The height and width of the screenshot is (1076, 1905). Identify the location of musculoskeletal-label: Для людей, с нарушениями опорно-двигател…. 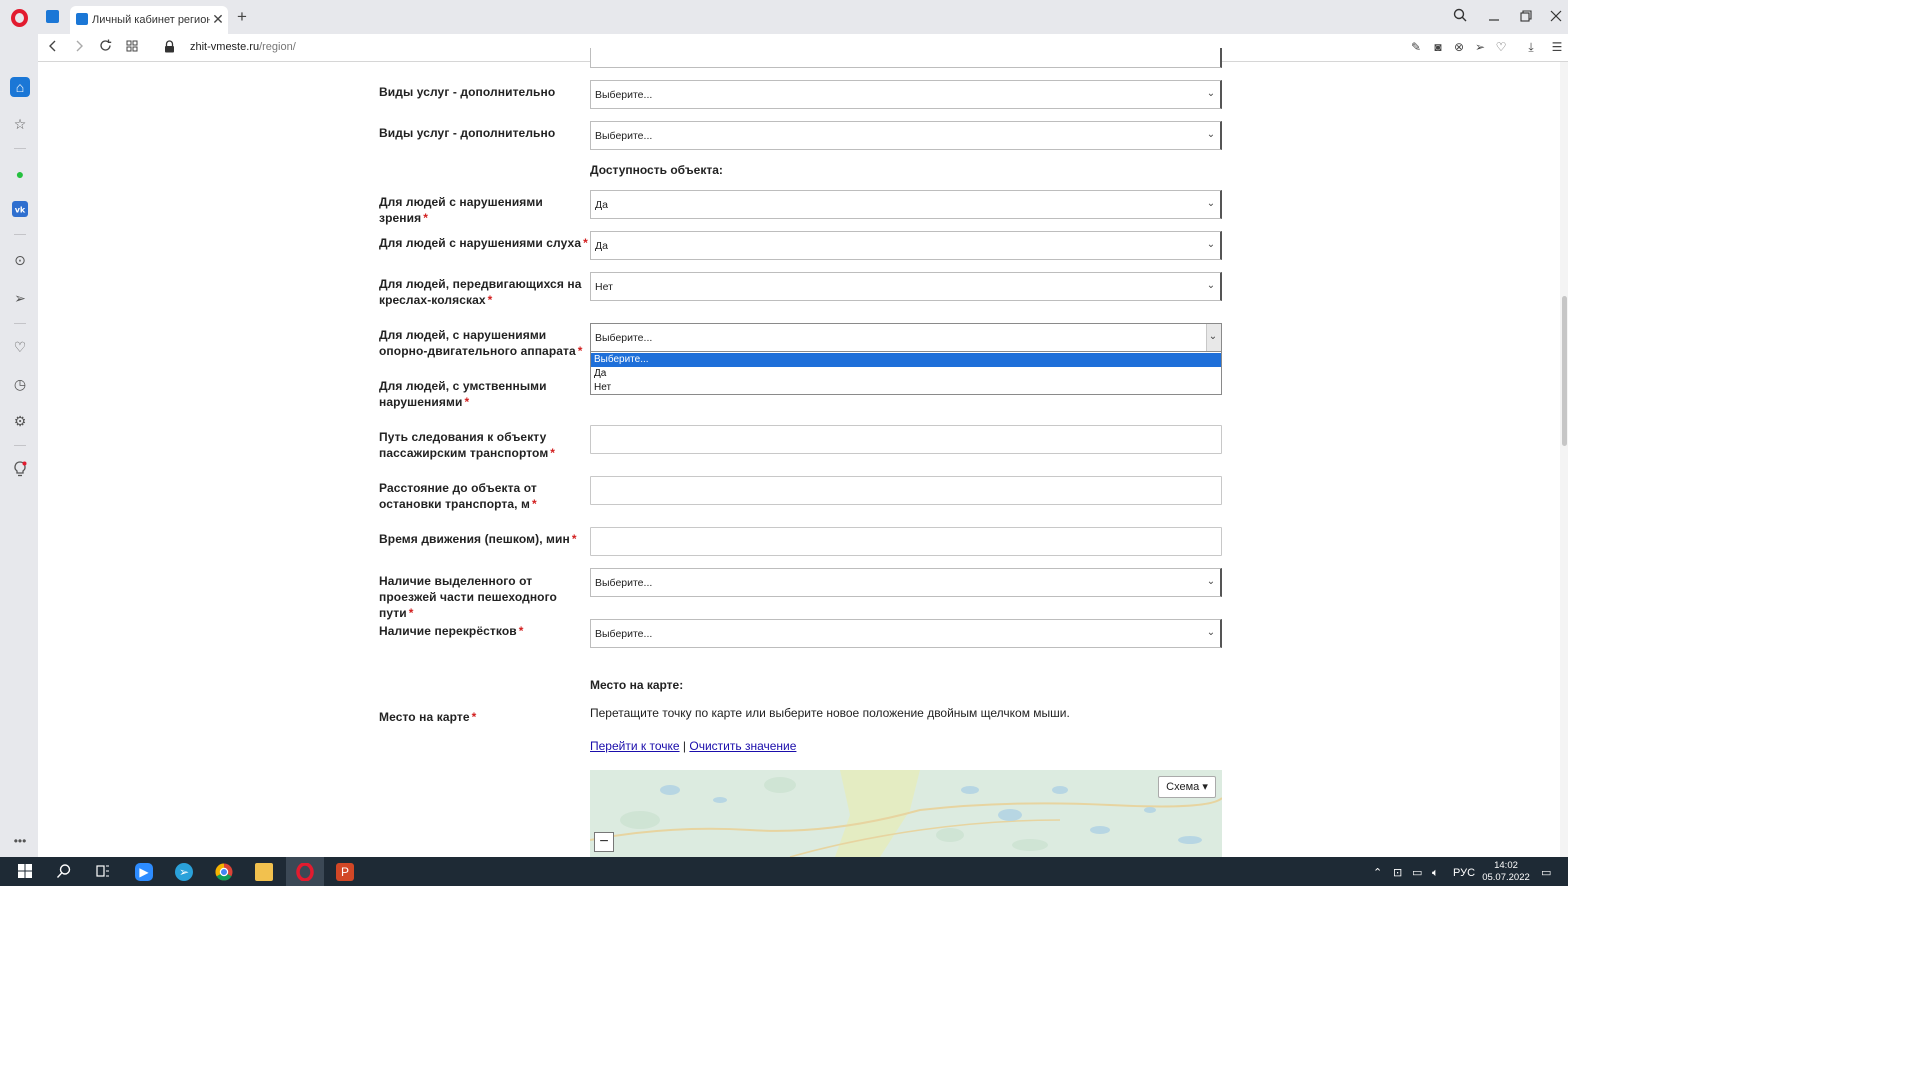
(481, 343).